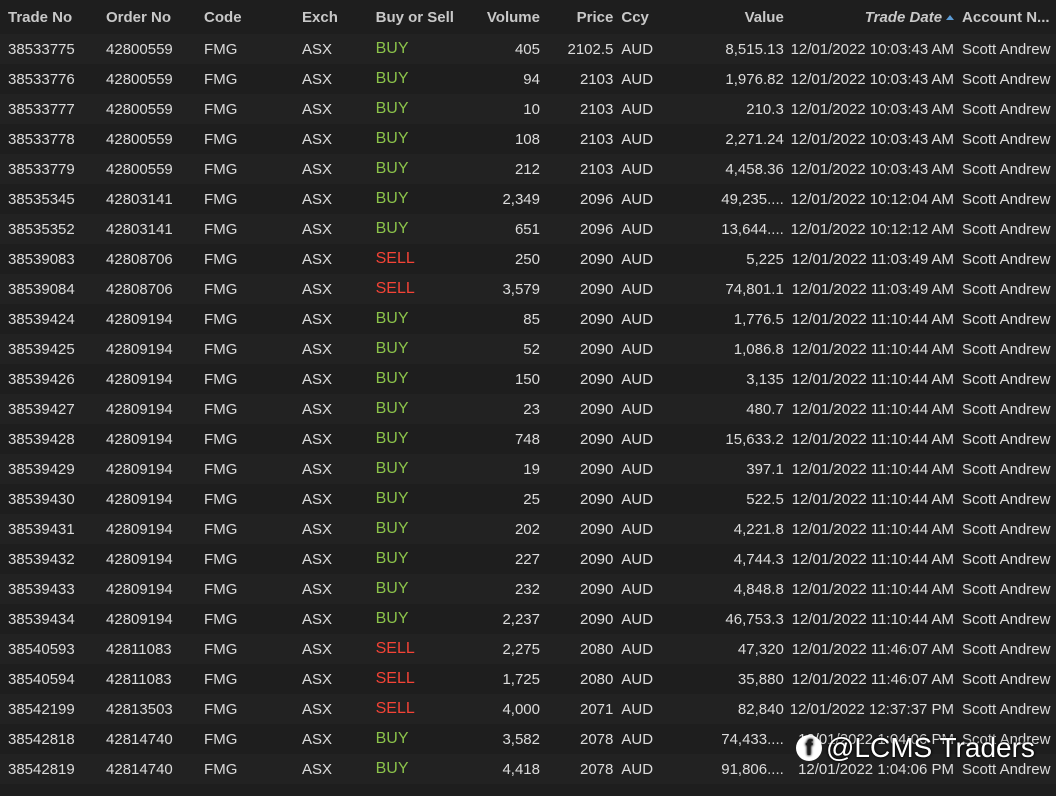  What do you see at coordinates (760, 709) in the screenshot?
I see `cell-value: 82,840` at bounding box center [760, 709].